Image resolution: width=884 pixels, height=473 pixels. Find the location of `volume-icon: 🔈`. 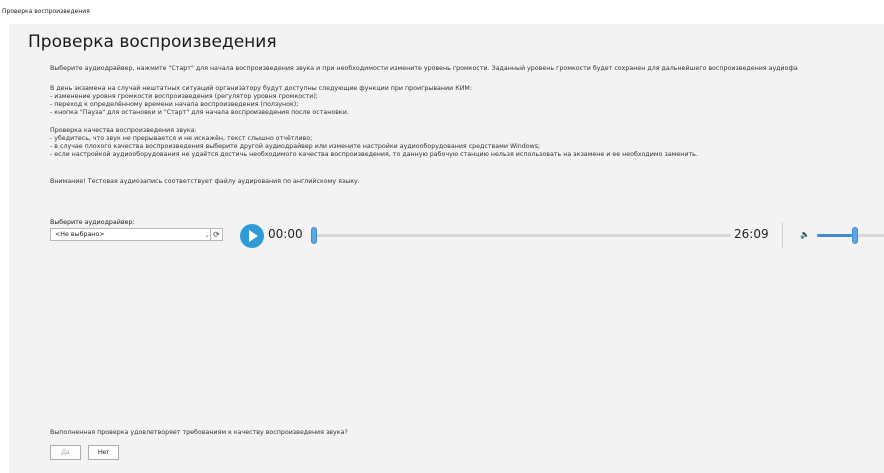

volume-icon: 🔈 is located at coordinates (805, 234).